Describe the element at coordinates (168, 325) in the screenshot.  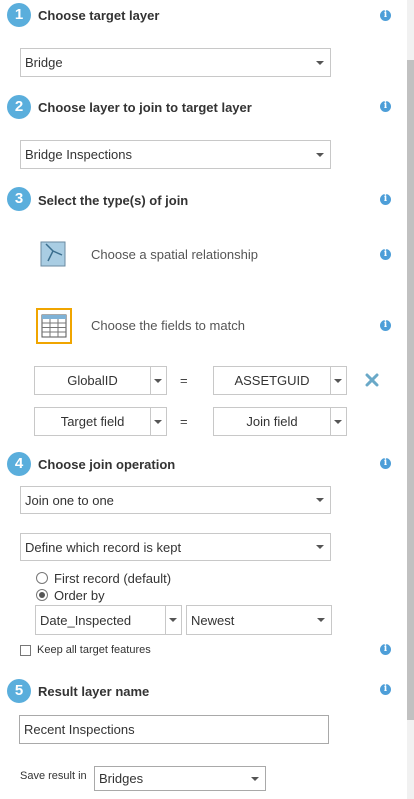
I see `fields-match-label: Choose the fields to match` at that location.